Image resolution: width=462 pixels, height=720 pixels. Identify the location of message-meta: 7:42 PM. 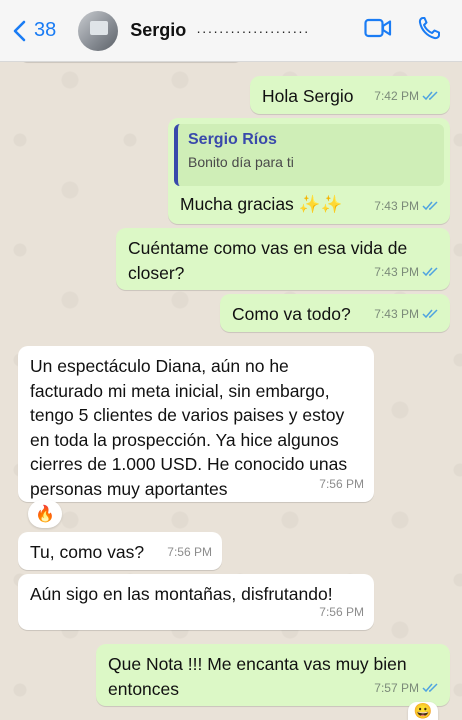
(407, 96).